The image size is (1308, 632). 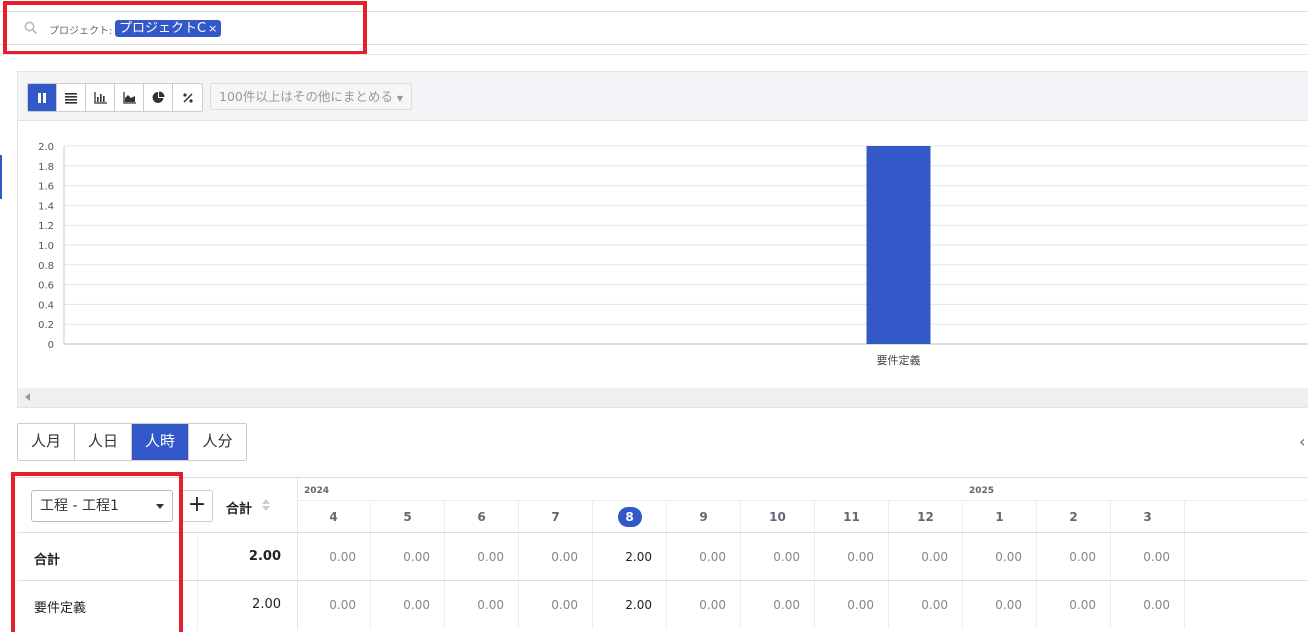 I want to click on horizontal-scrollbar, so click(x=663, y=397).